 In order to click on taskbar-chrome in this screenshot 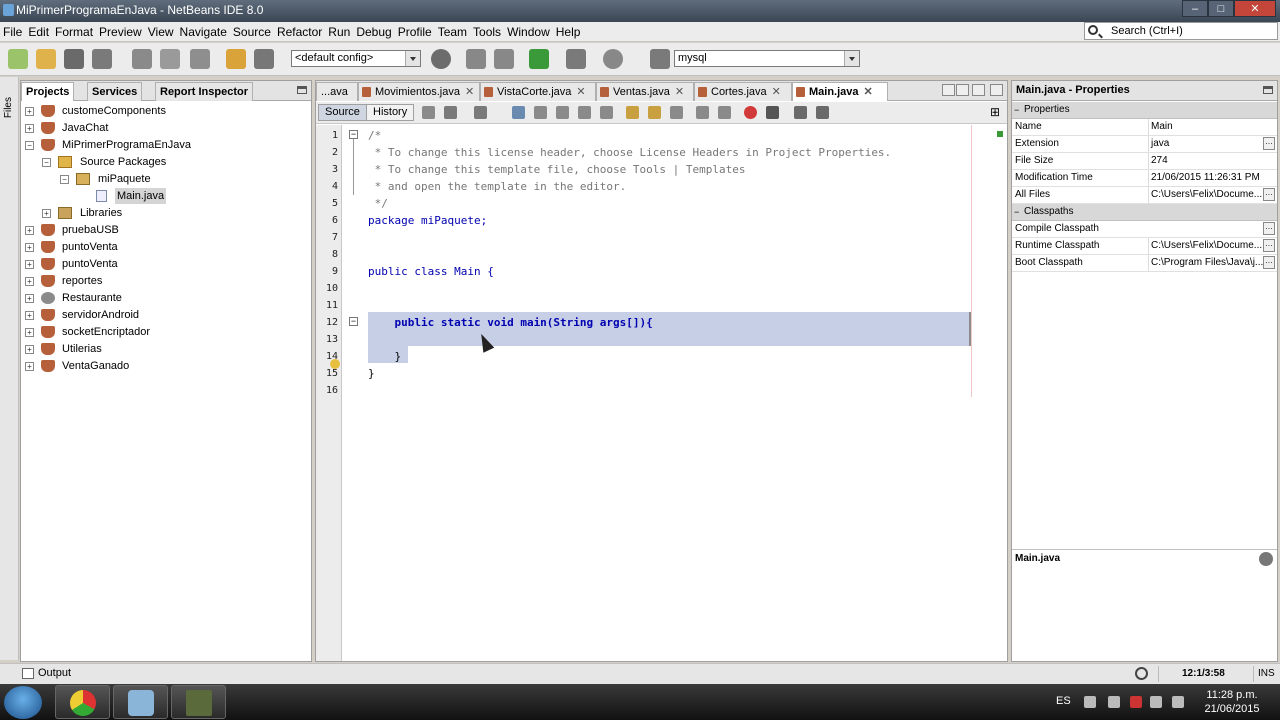, I will do `click(82, 702)`.